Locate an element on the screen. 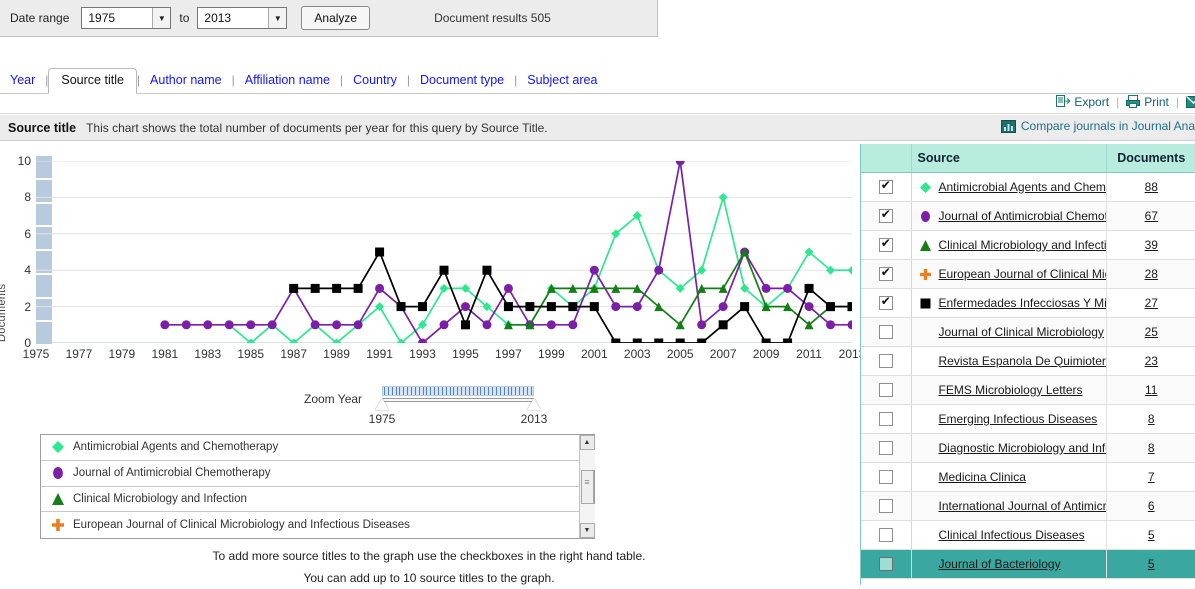 This screenshot has height=589, width=1195. source-link: International Journal of Antimicro is located at coordinates (1023, 506).